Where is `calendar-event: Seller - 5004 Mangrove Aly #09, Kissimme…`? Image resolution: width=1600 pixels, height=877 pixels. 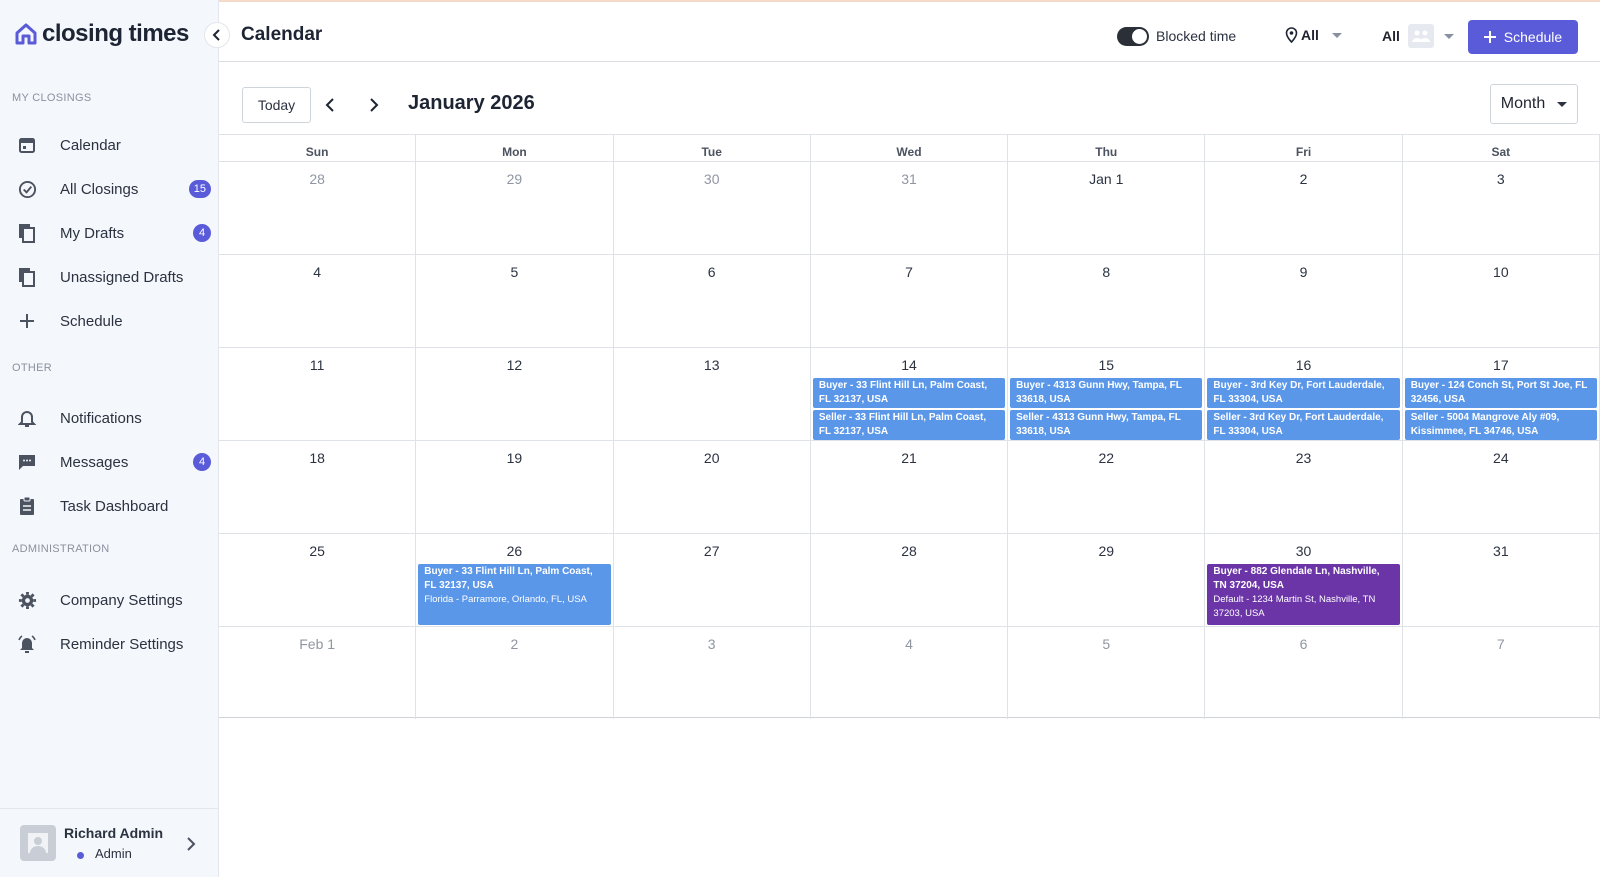
calendar-event: Seller - 5004 Mangrove Aly #09, Kissimme… is located at coordinates (1500, 425).